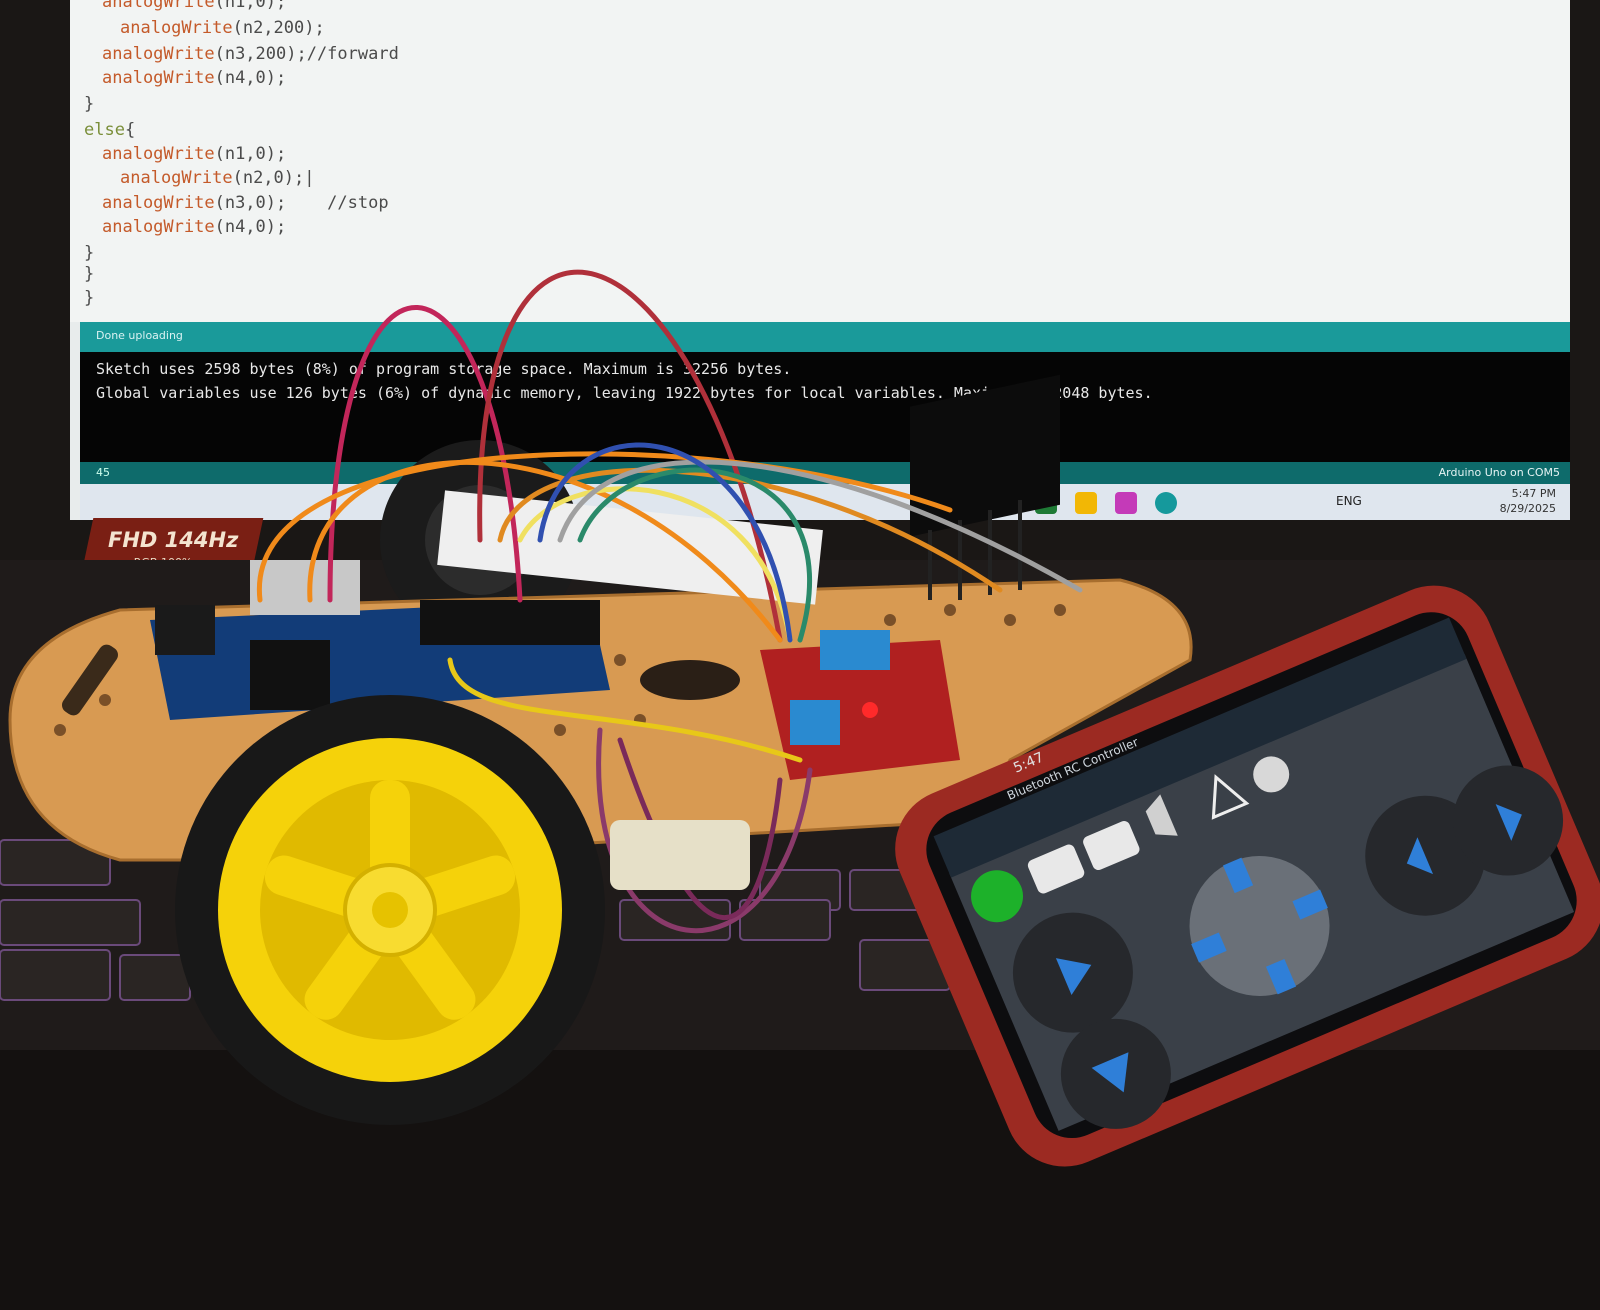 Image resolution: width=1600 pixels, height=1310 pixels. What do you see at coordinates (690, 680) in the screenshot?
I see `chassis-hole` at bounding box center [690, 680].